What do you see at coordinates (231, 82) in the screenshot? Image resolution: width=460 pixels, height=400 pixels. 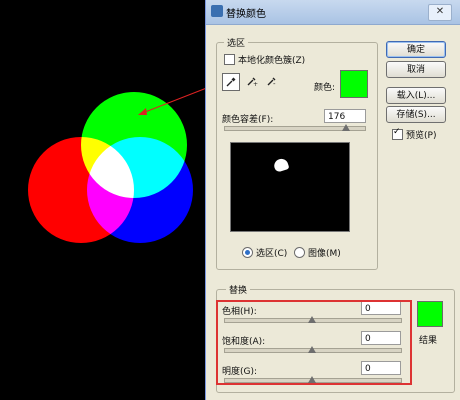 I see `eyedropper-icon` at bounding box center [231, 82].